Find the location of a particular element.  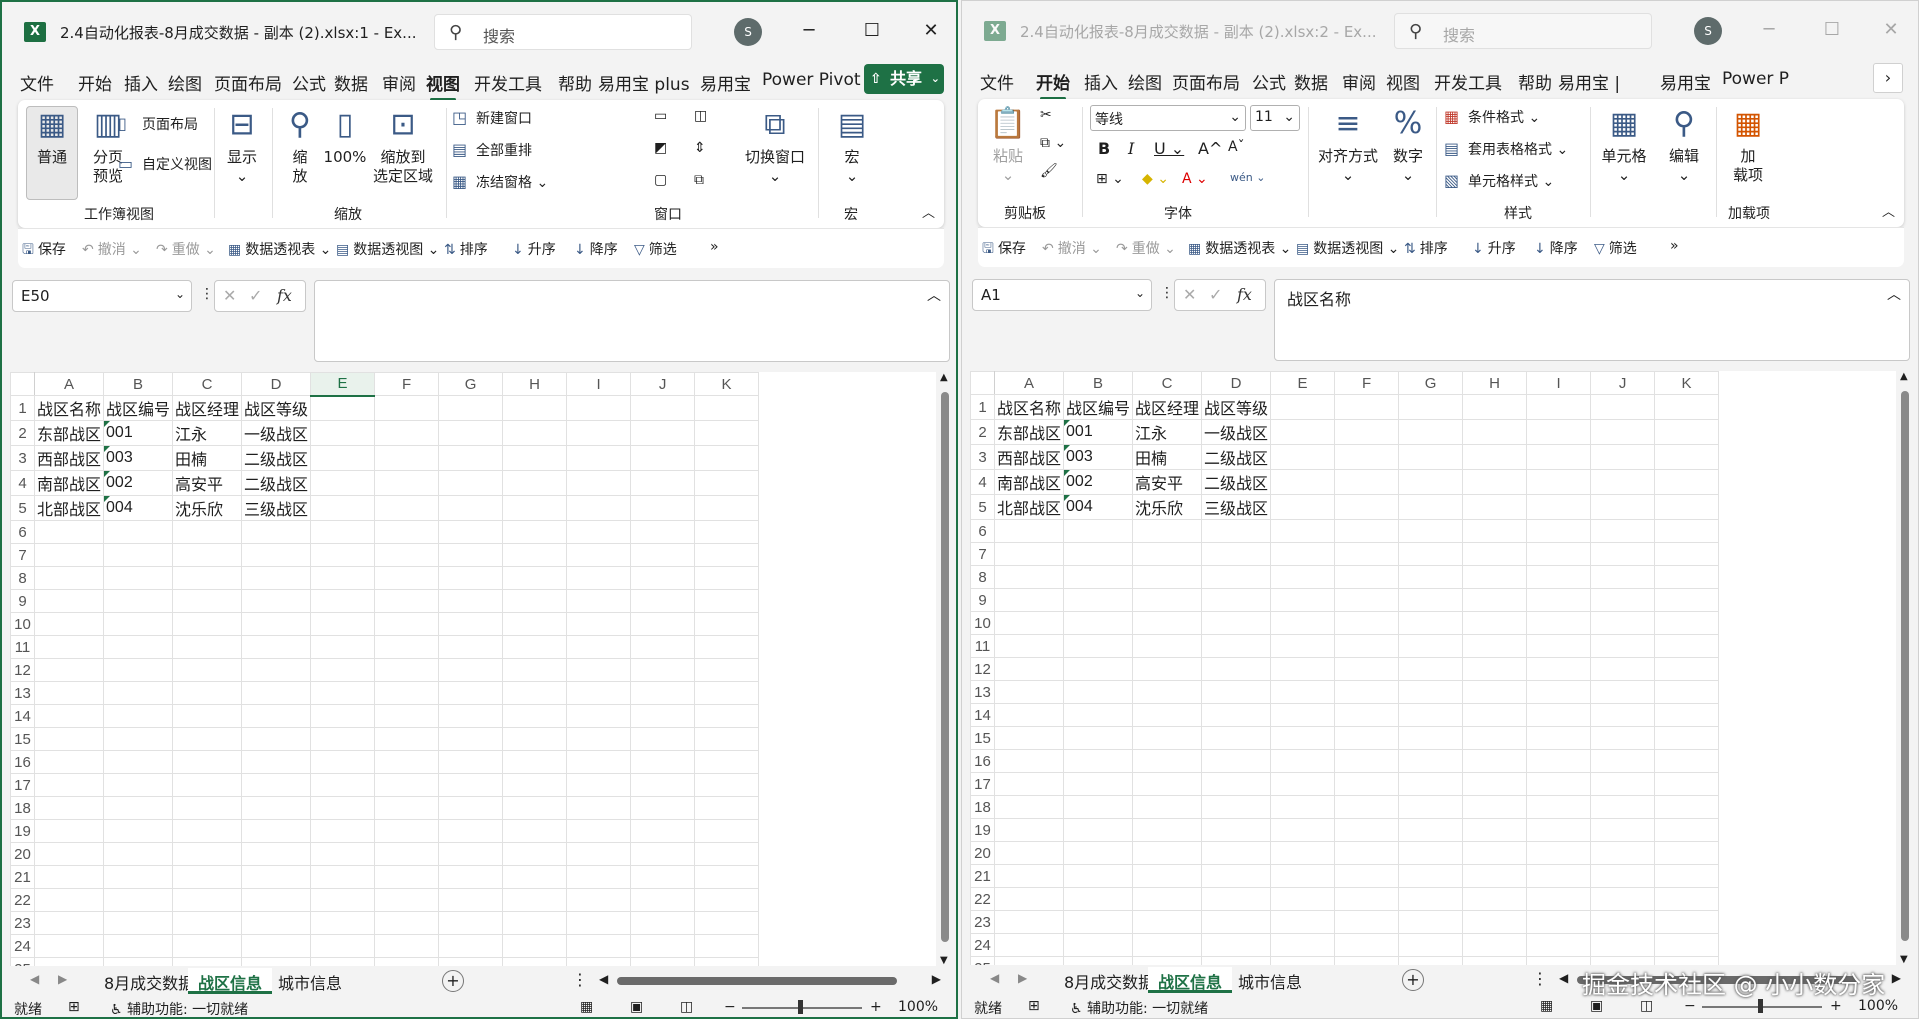

page-layout-view-icon: ▣ is located at coordinates (636, 1007).